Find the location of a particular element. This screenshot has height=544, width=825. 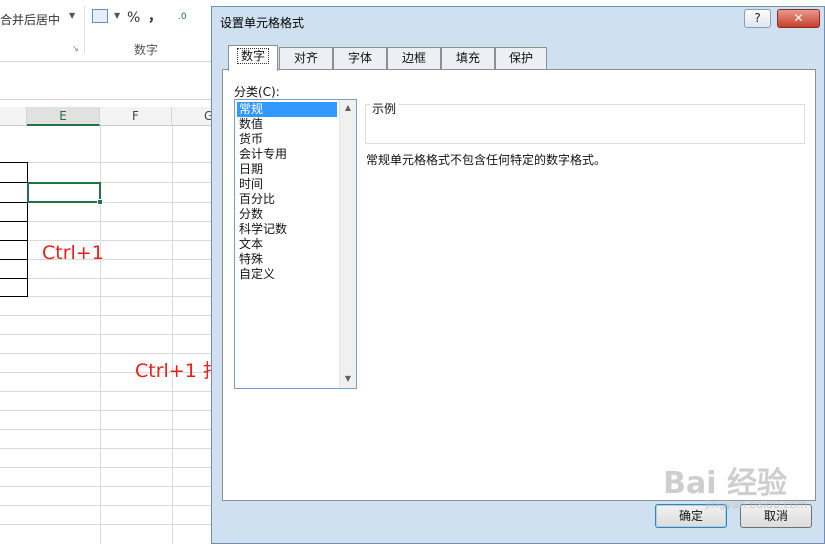

dialog-launcher-icon: ↘ is located at coordinates (75, 48).